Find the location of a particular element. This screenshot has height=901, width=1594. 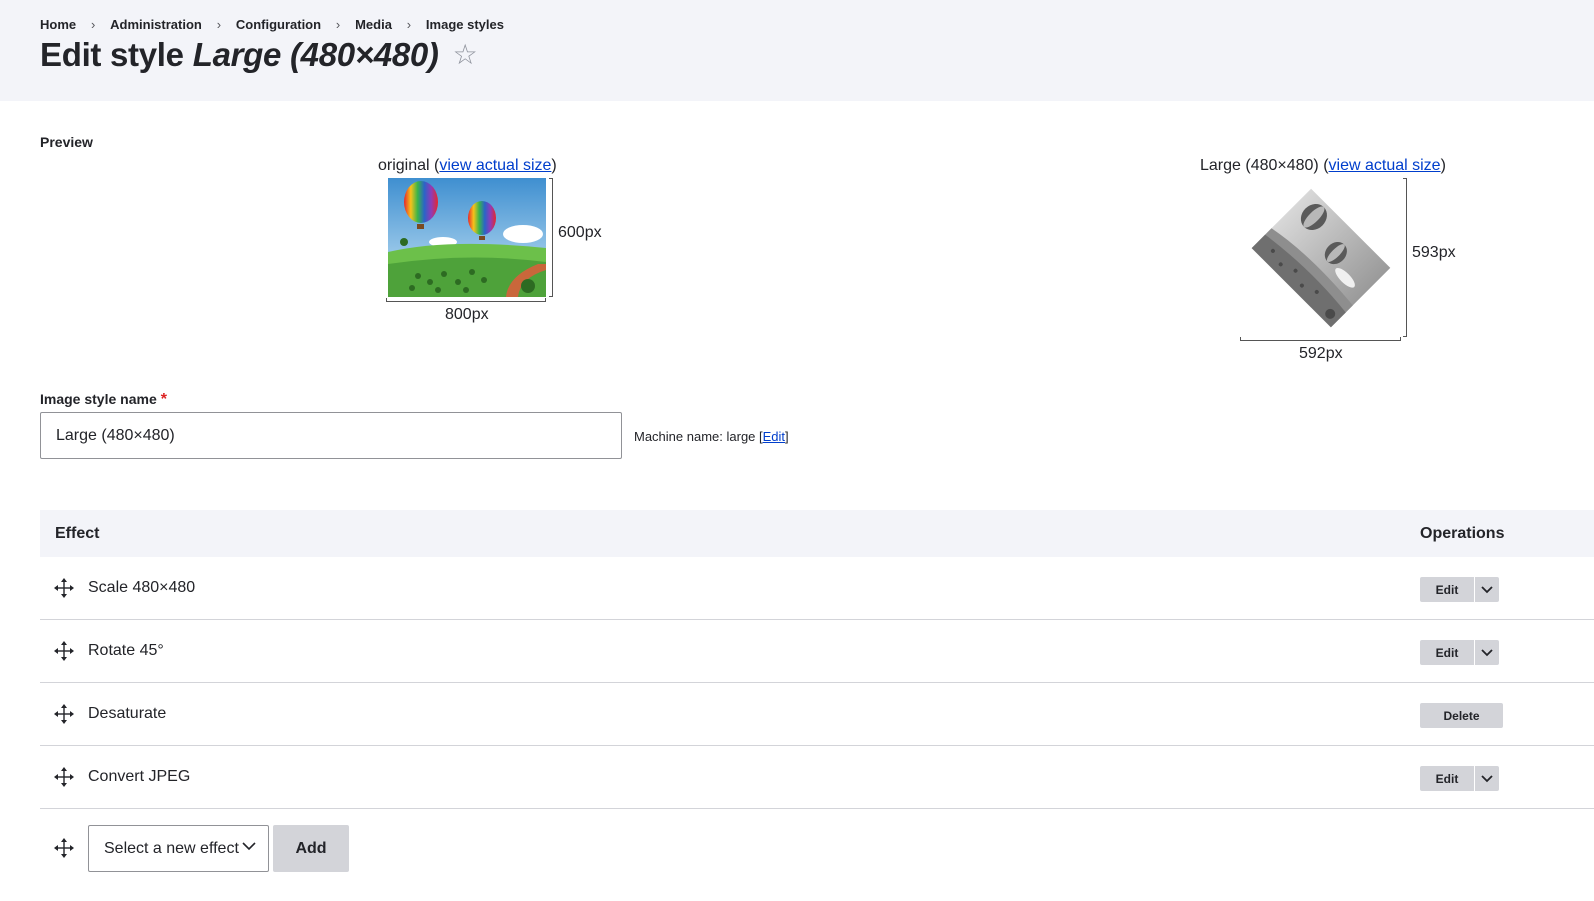

original-preview-image is located at coordinates (467, 237).